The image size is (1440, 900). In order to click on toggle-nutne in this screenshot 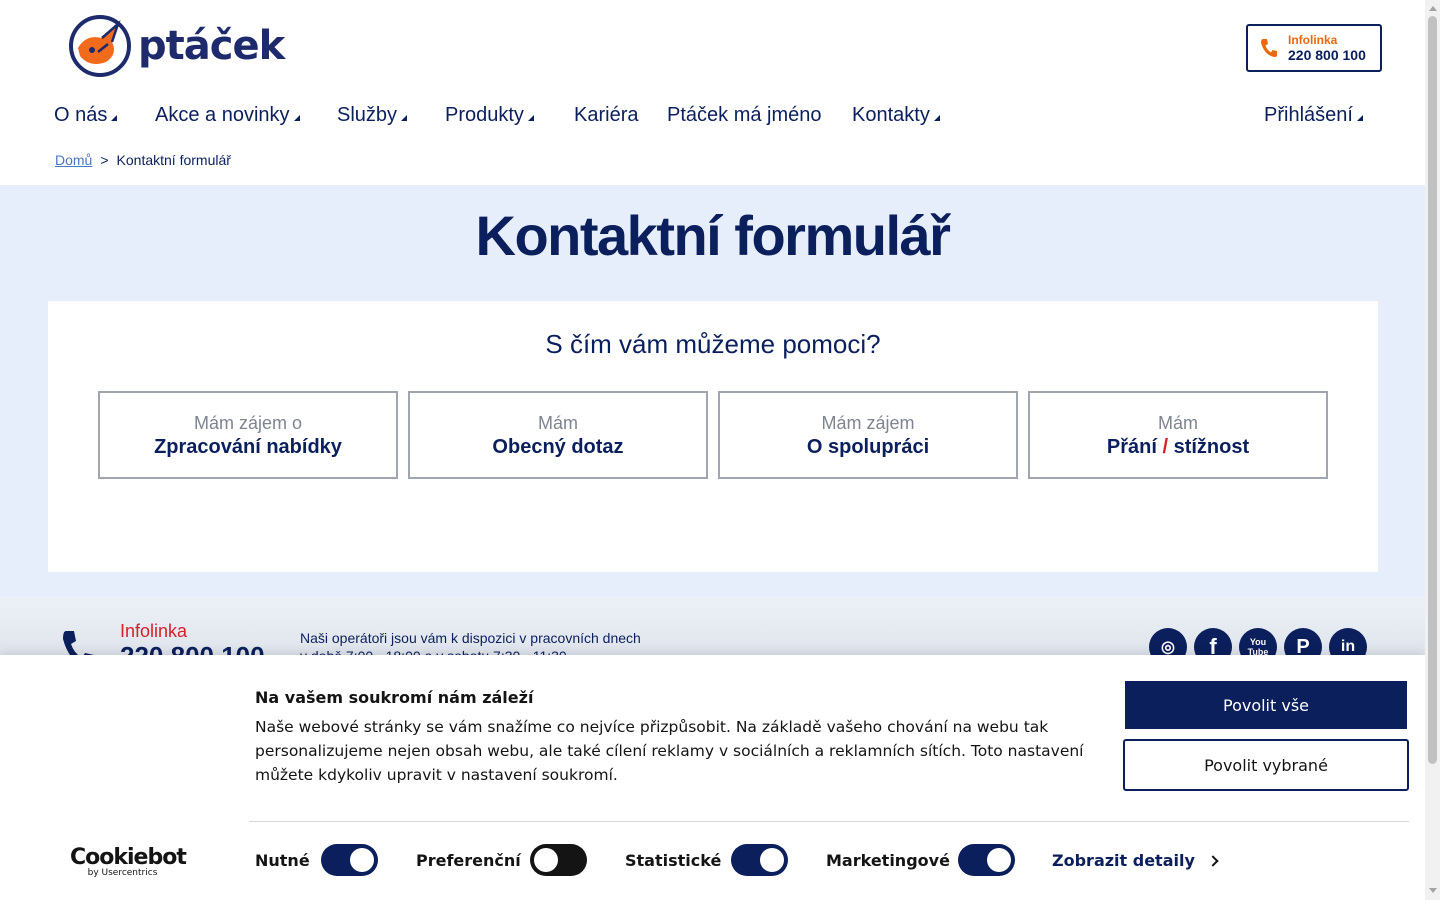, I will do `click(349, 860)`.